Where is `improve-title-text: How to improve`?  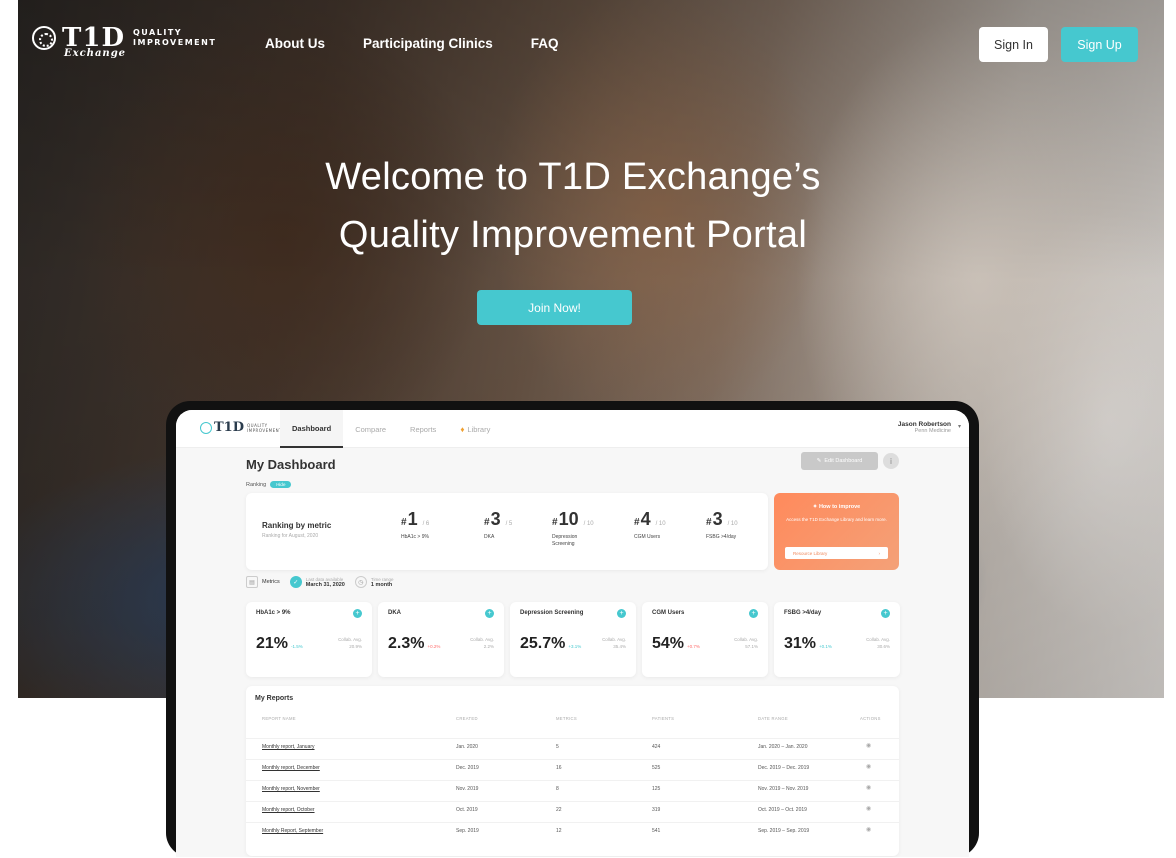
improve-title-text: How to improve is located at coordinates (839, 507).